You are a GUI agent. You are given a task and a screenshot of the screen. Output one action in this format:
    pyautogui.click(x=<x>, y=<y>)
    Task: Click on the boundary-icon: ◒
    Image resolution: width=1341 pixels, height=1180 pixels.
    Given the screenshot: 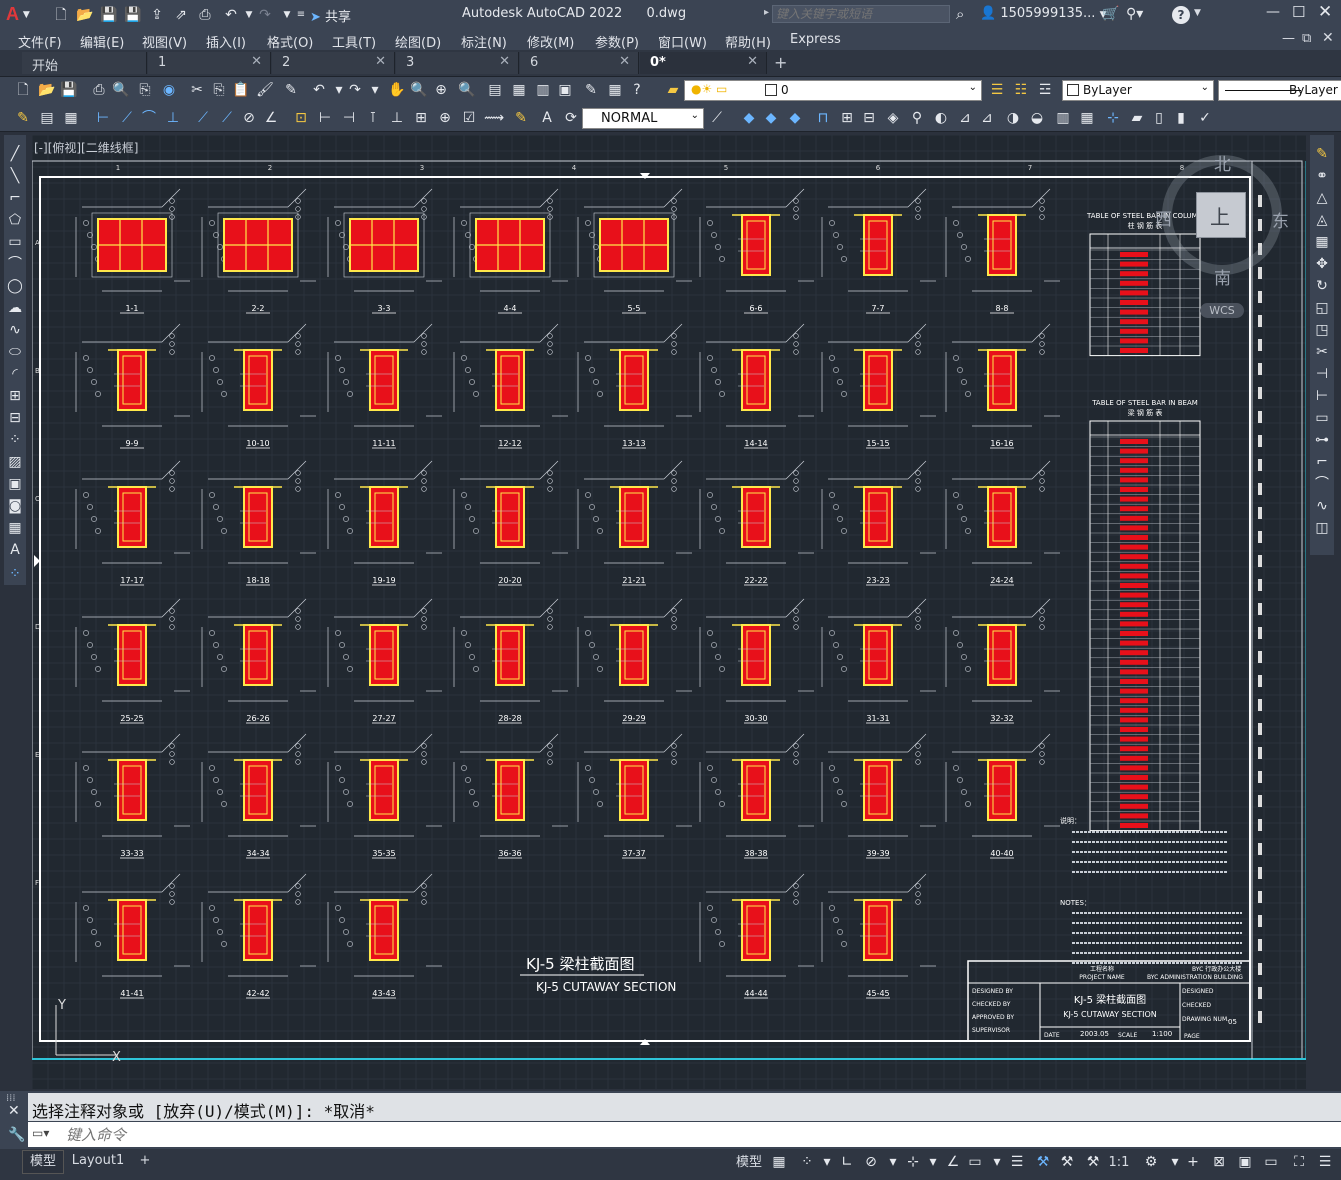 What is the action you would take?
    pyautogui.click(x=1037, y=118)
    